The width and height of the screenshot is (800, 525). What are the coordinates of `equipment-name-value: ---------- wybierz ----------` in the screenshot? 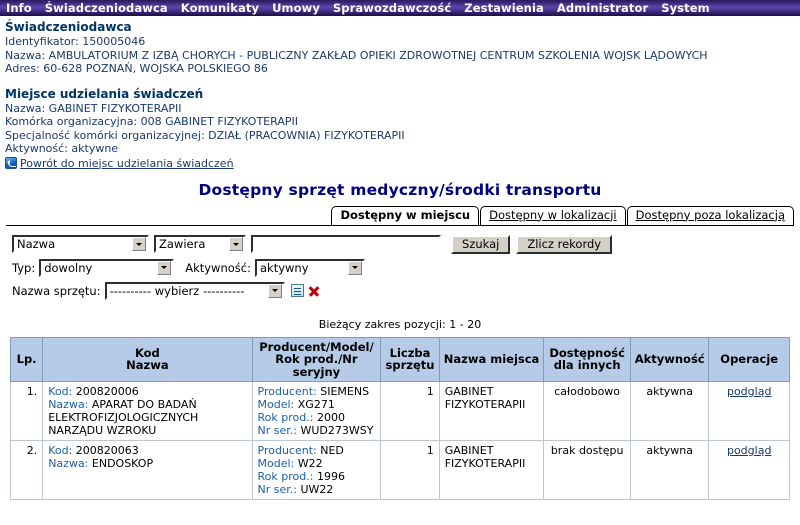 It's located at (177, 290).